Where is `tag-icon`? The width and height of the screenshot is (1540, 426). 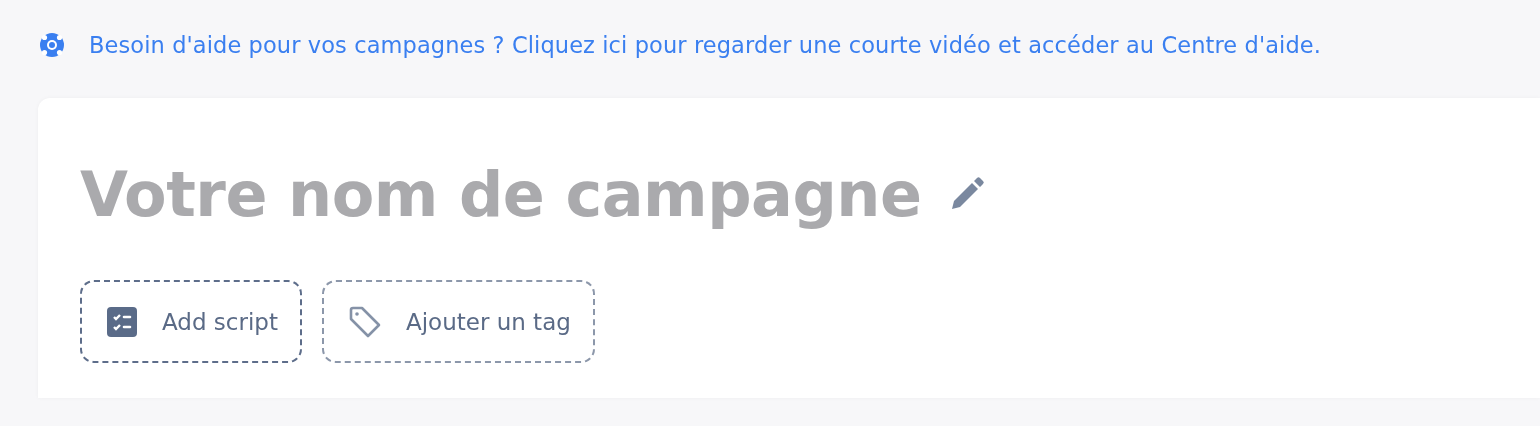
tag-icon is located at coordinates (364, 321).